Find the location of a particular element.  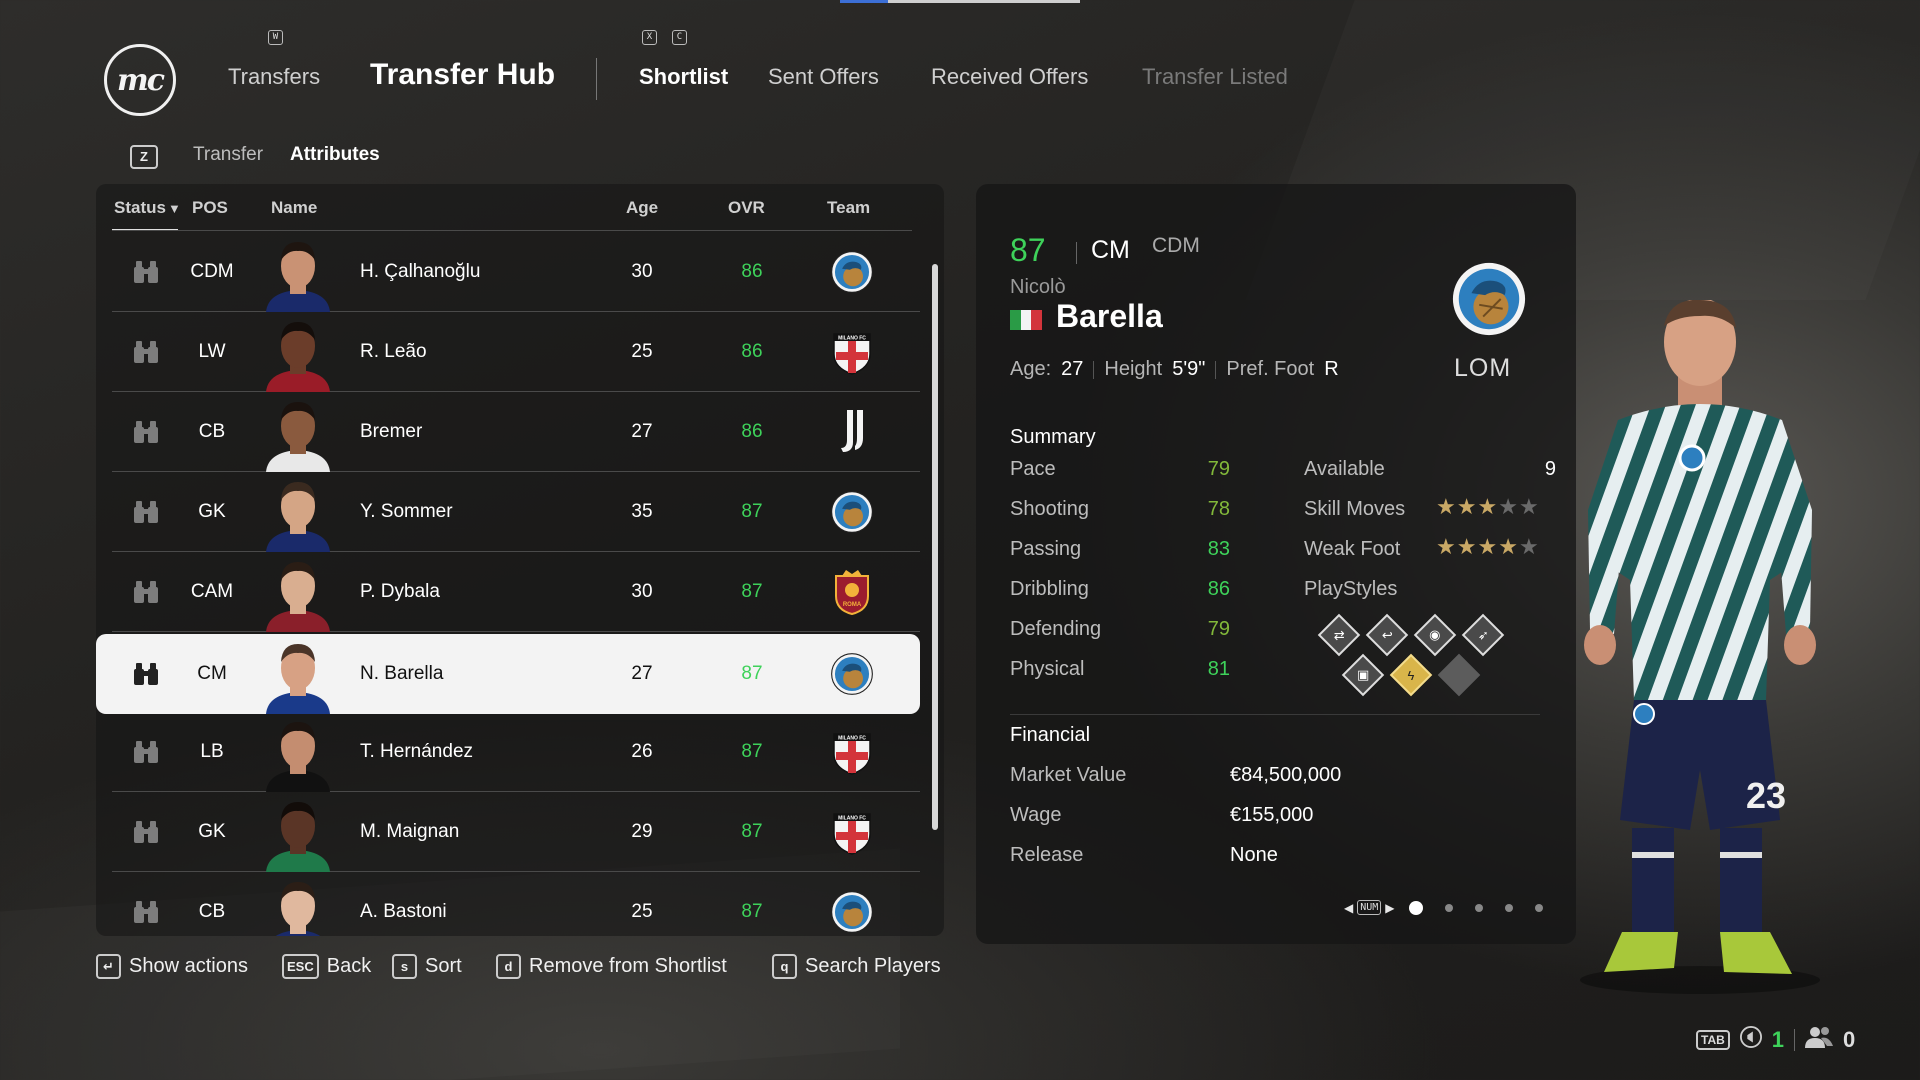

stat-label-shooting: Shooting is located at coordinates (1049, 509).